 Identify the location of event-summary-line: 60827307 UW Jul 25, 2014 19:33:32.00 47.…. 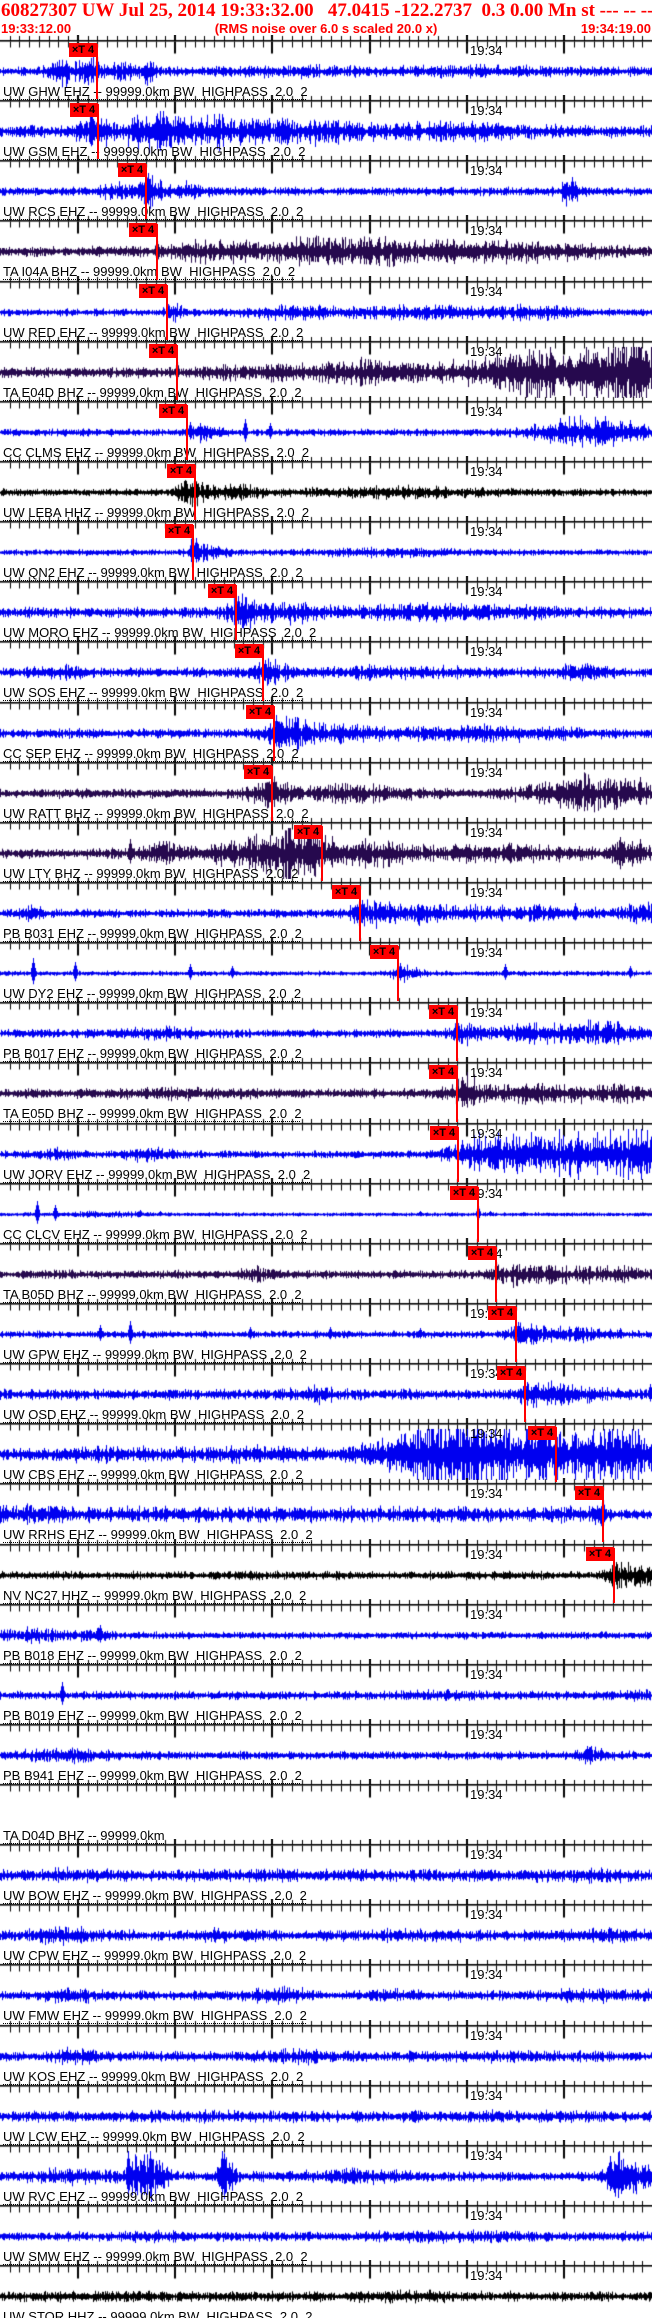
(326, 10).